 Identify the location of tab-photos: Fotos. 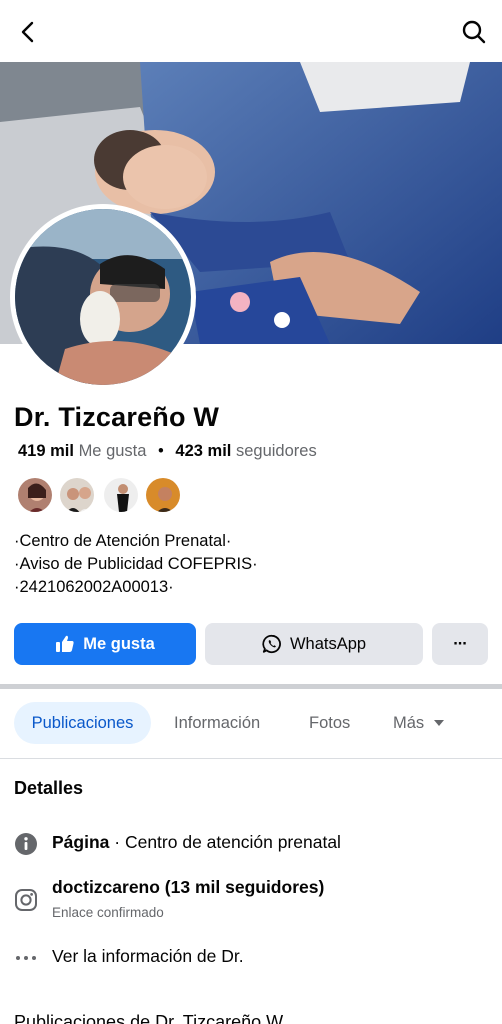
(329, 723).